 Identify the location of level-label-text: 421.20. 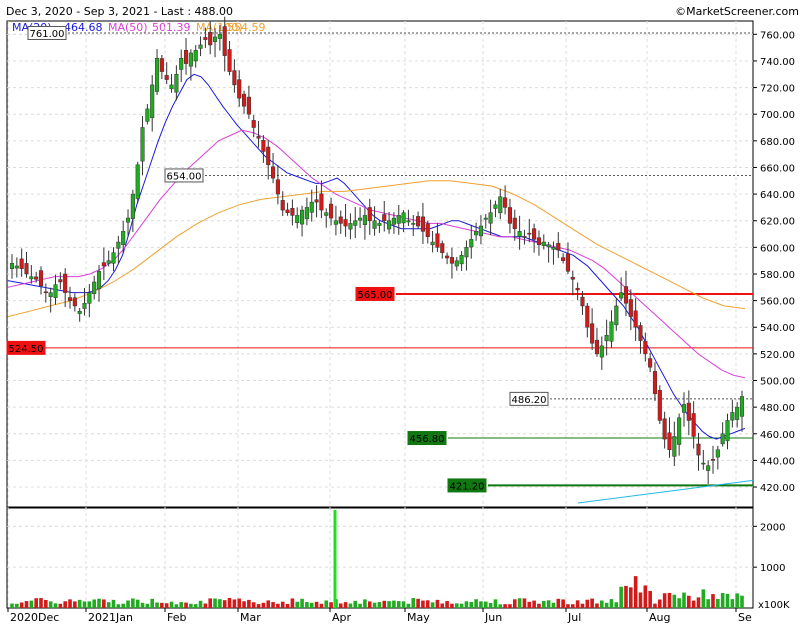
(467, 486).